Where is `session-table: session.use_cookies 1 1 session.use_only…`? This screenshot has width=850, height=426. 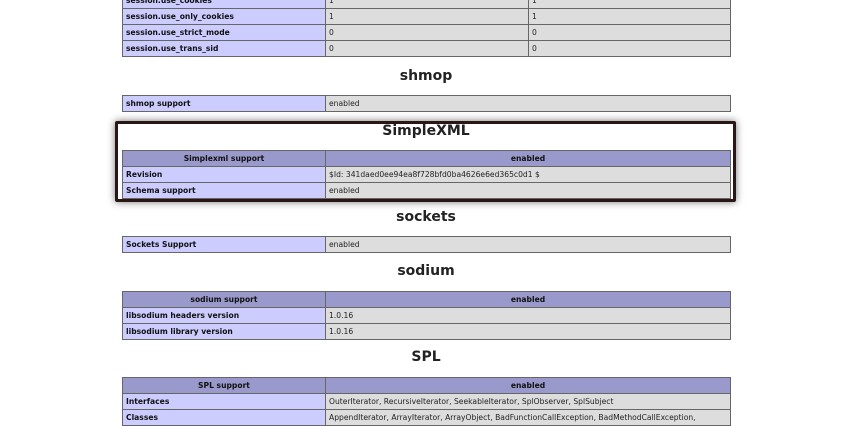
session-table: session.use_cookies 1 1 session.use_only… is located at coordinates (426, 28).